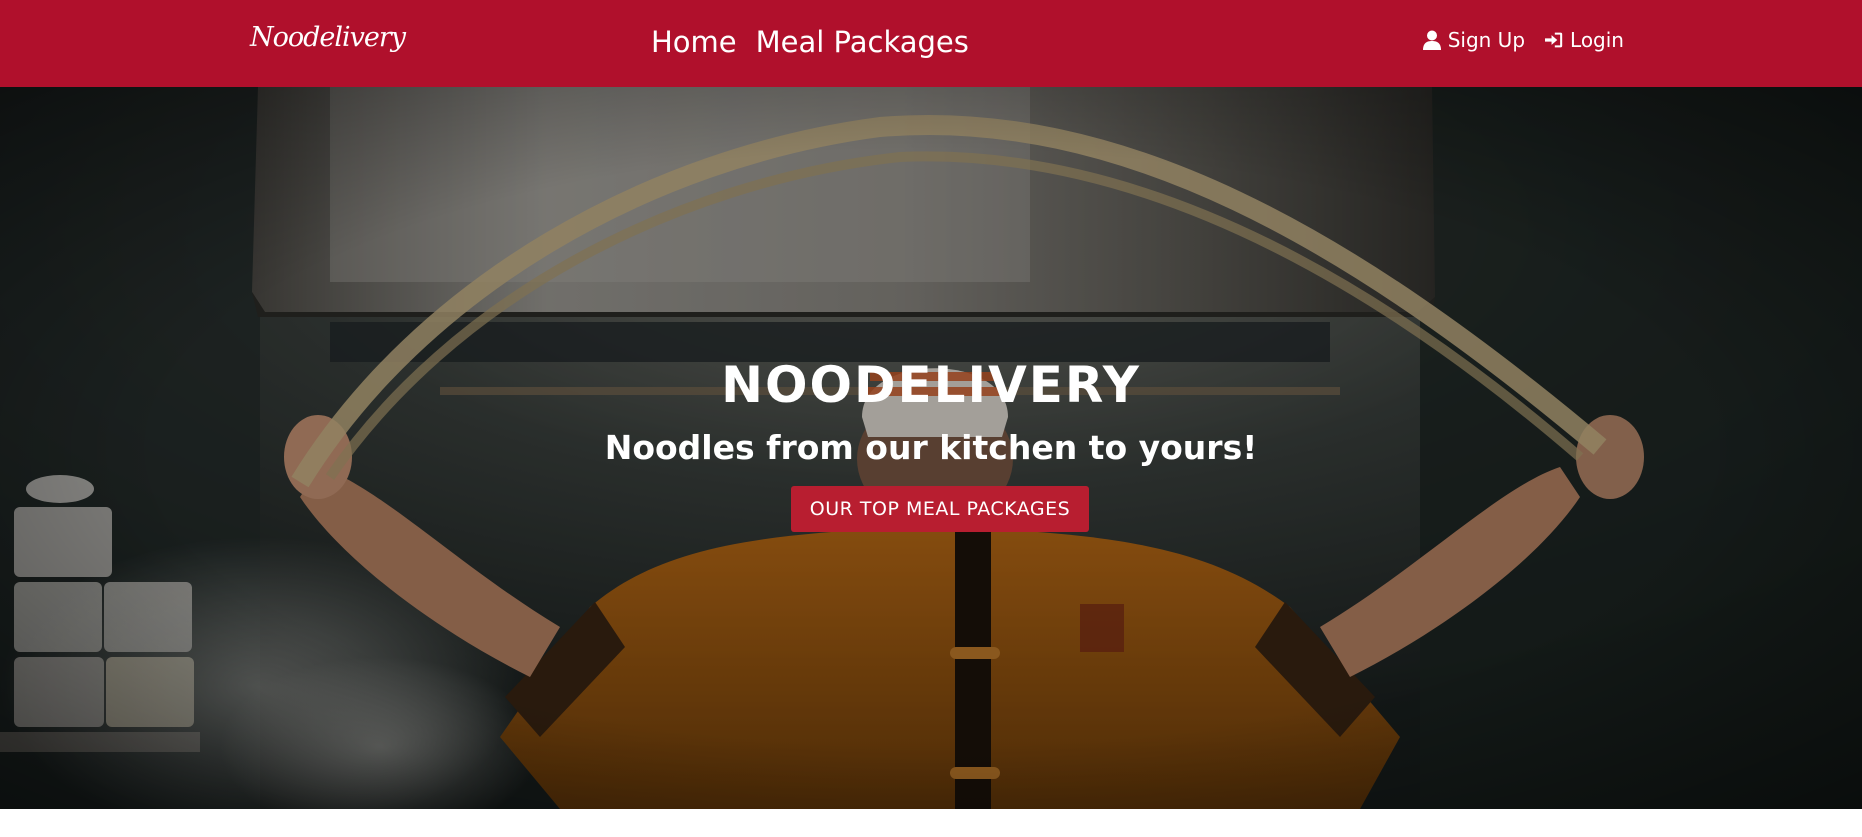  I want to click on brand-logo: Noodelivery, so click(328, 37).